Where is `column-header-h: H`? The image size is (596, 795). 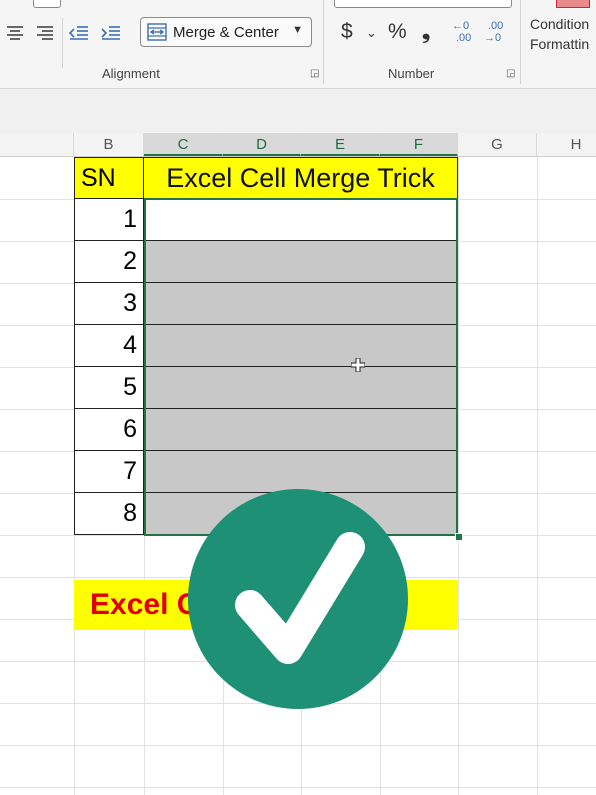
column-header-h: H is located at coordinates (566, 144).